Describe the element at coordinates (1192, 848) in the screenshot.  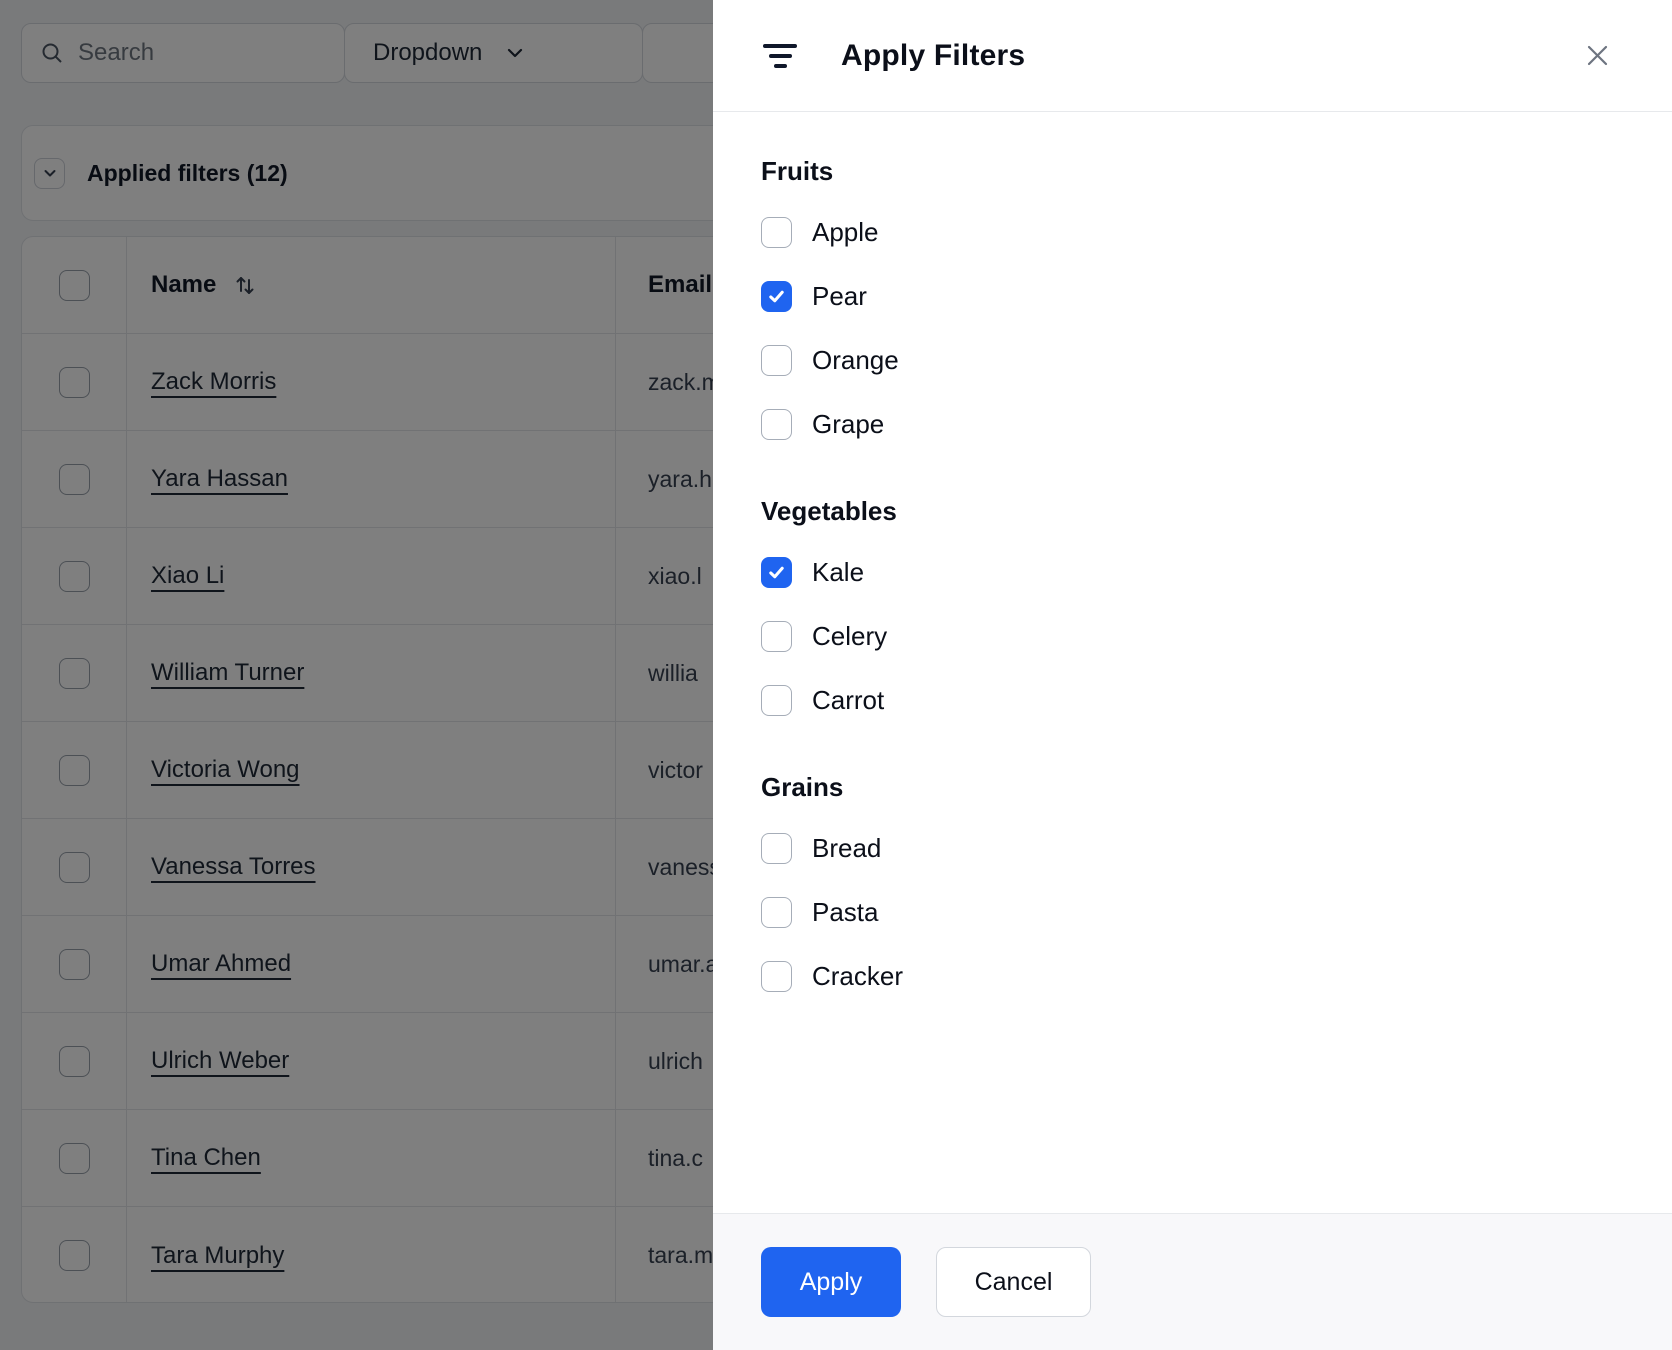
I see `filter-option-row: Bread` at that location.